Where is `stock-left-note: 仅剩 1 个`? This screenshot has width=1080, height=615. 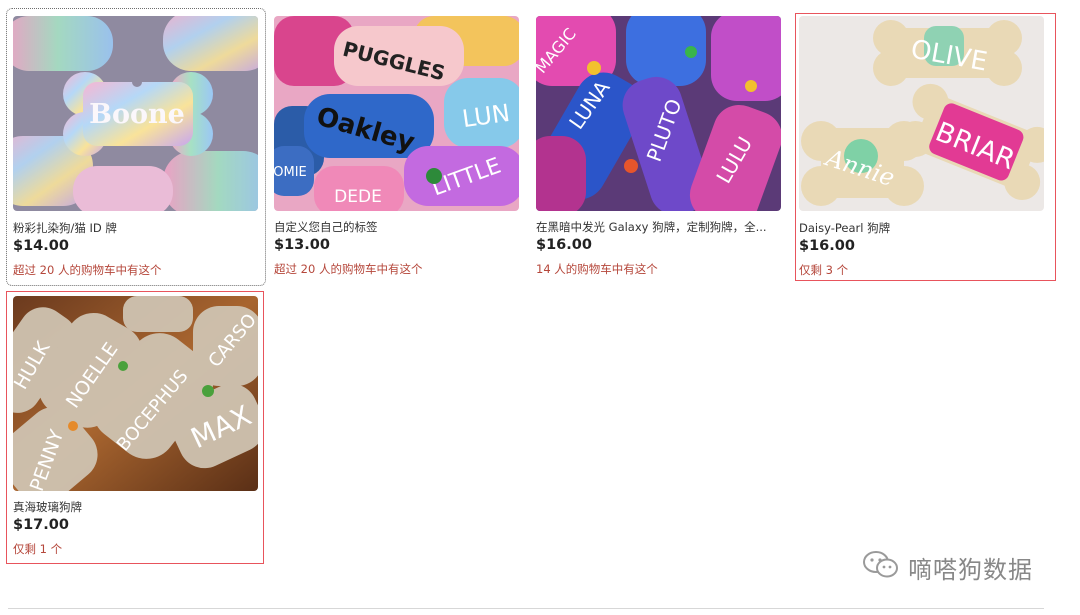 stock-left-note: 仅剩 1 个 is located at coordinates (38, 549).